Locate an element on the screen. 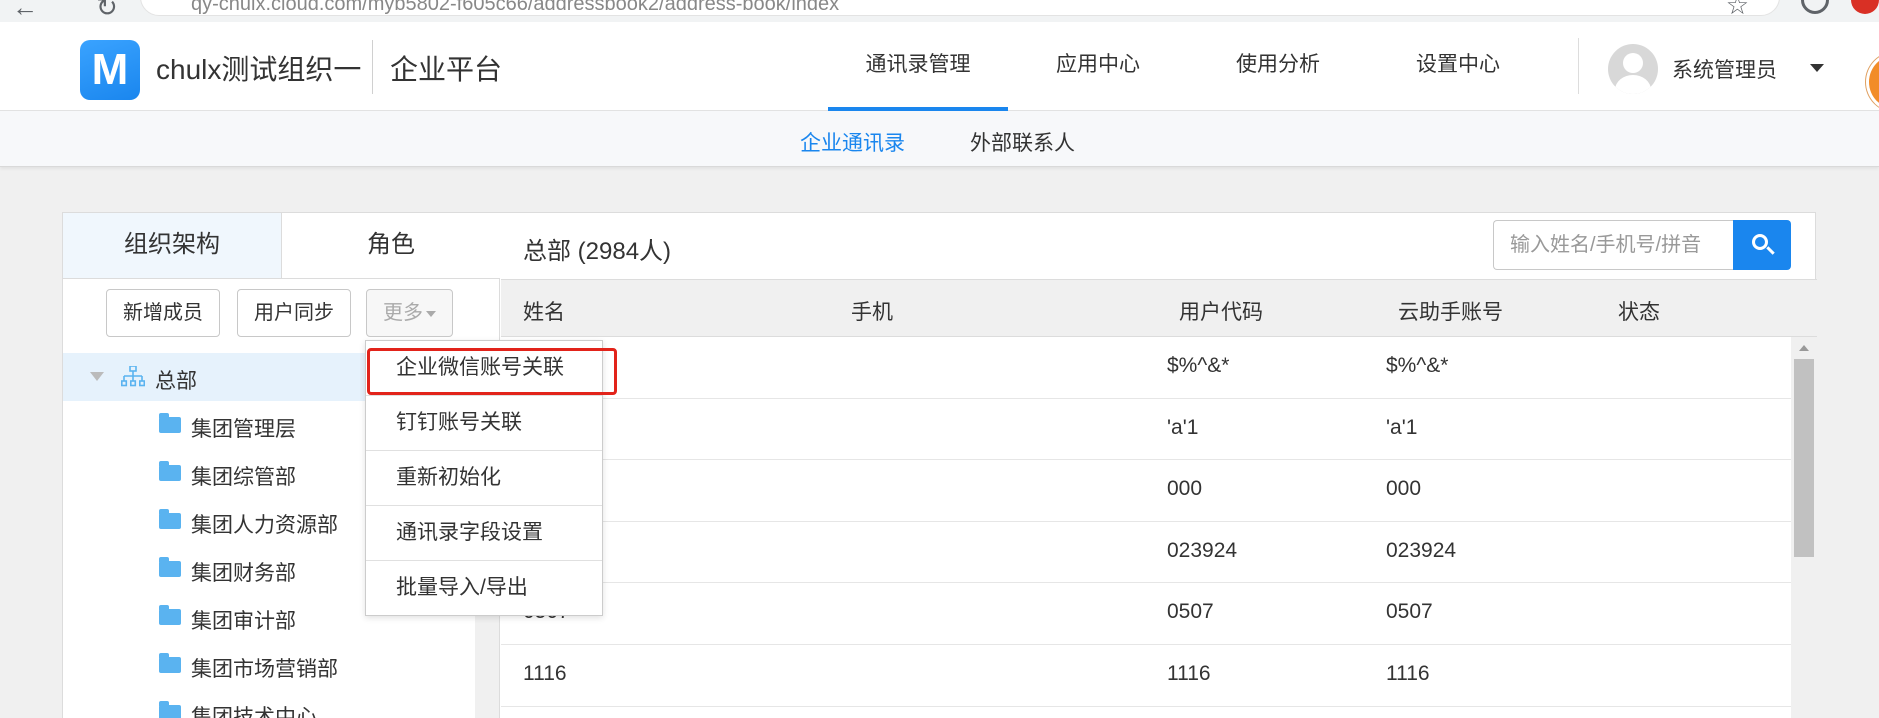  column-header-name: 姓名 is located at coordinates (544, 311).